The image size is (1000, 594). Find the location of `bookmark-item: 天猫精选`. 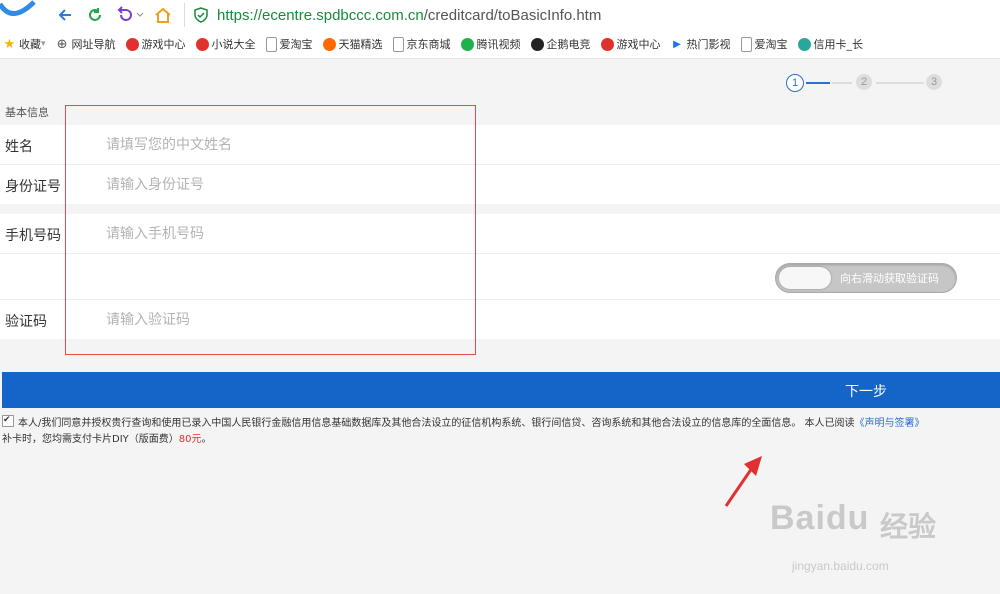

bookmark-item: 天猫精选 is located at coordinates (352, 44).